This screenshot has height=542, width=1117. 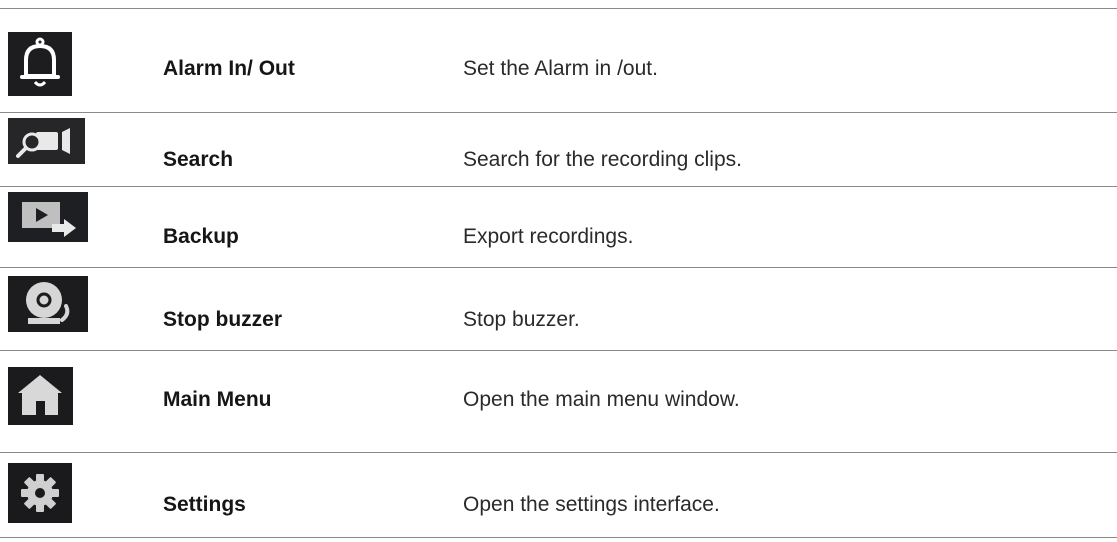 What do you see at coordinates (548, 236) in the screenshot?
I see `row-description: Export recordings.` at bounding box center [548, 236].